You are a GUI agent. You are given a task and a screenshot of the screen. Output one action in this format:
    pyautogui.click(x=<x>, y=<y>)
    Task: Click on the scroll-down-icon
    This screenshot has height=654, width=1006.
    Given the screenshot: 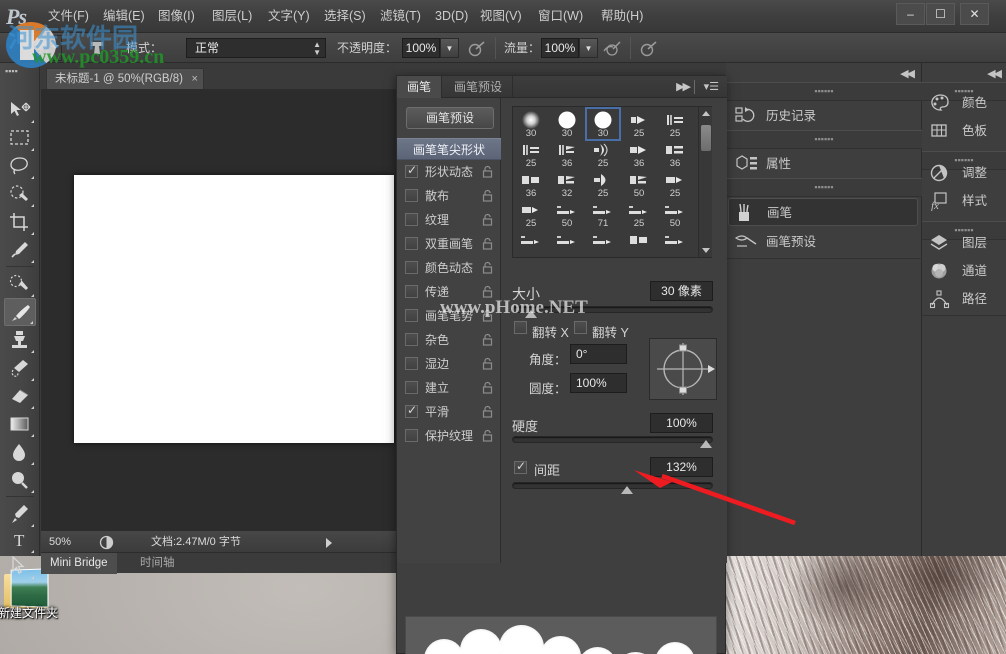 What is the action you would take?
    pyautogui.click(x=706, y=250)
    